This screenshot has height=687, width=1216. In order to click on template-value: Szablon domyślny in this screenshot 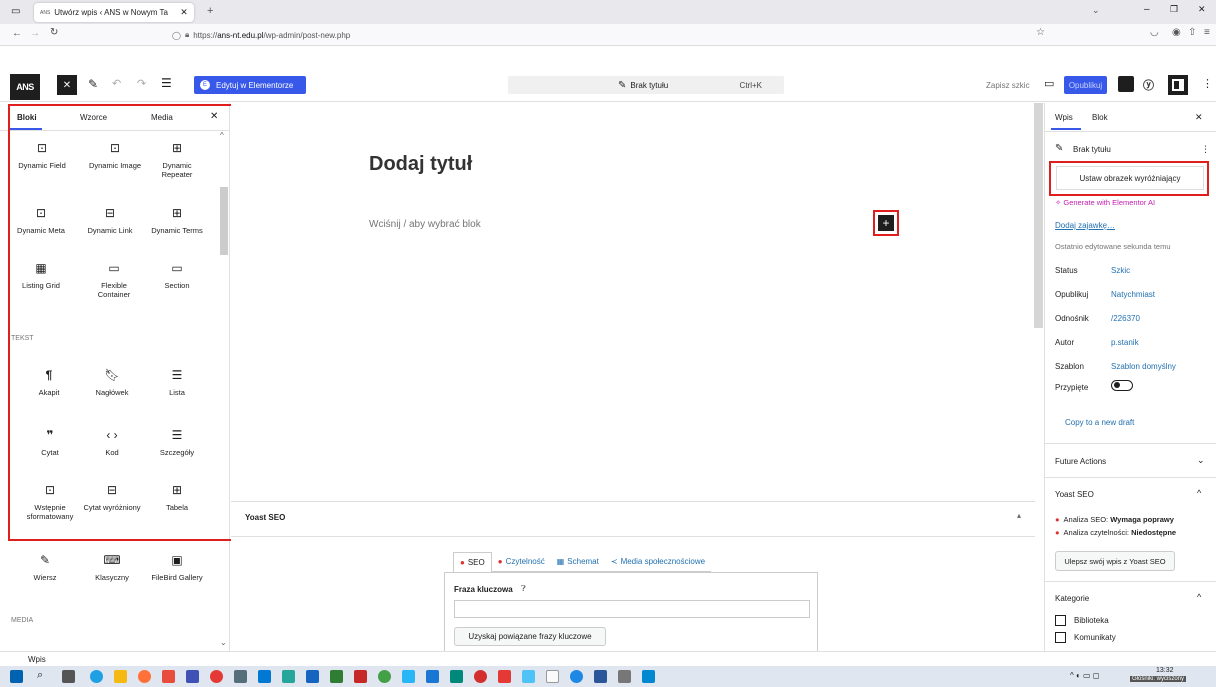, I will do `click(1143, 366)`.